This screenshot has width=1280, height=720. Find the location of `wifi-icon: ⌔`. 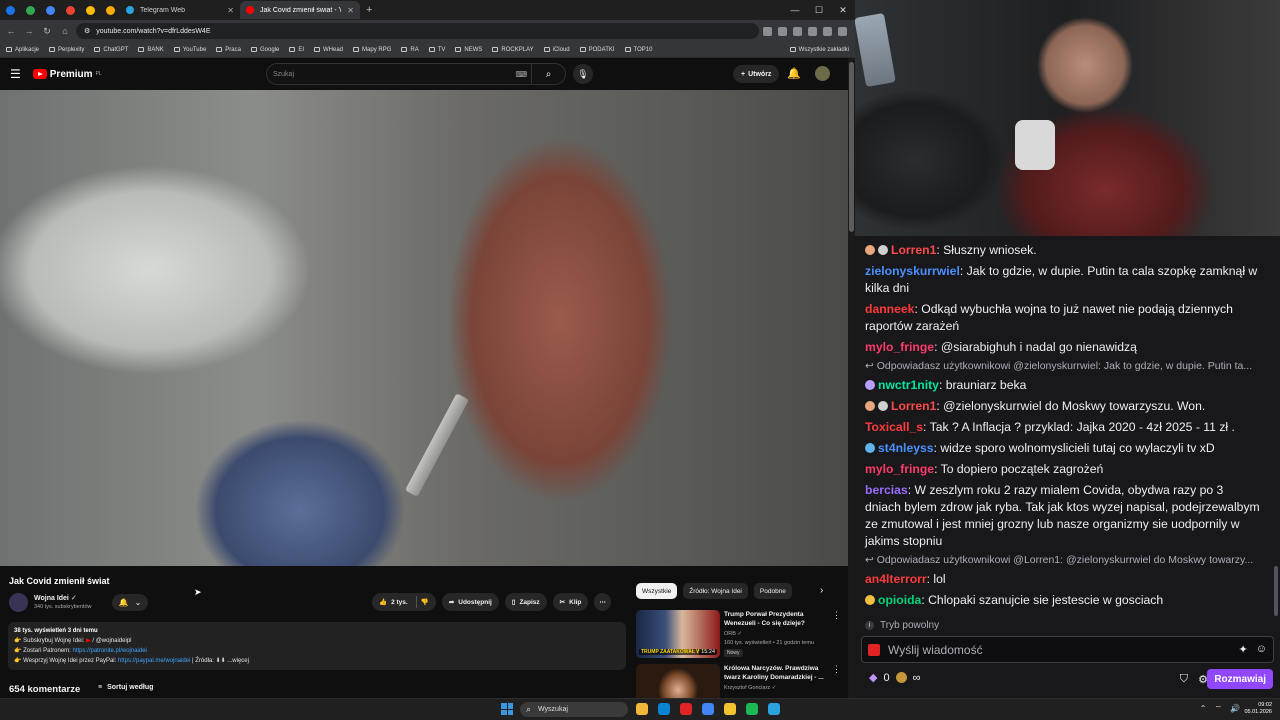

wifi-icon: ⌔ is located at coordinates (1219, 709).